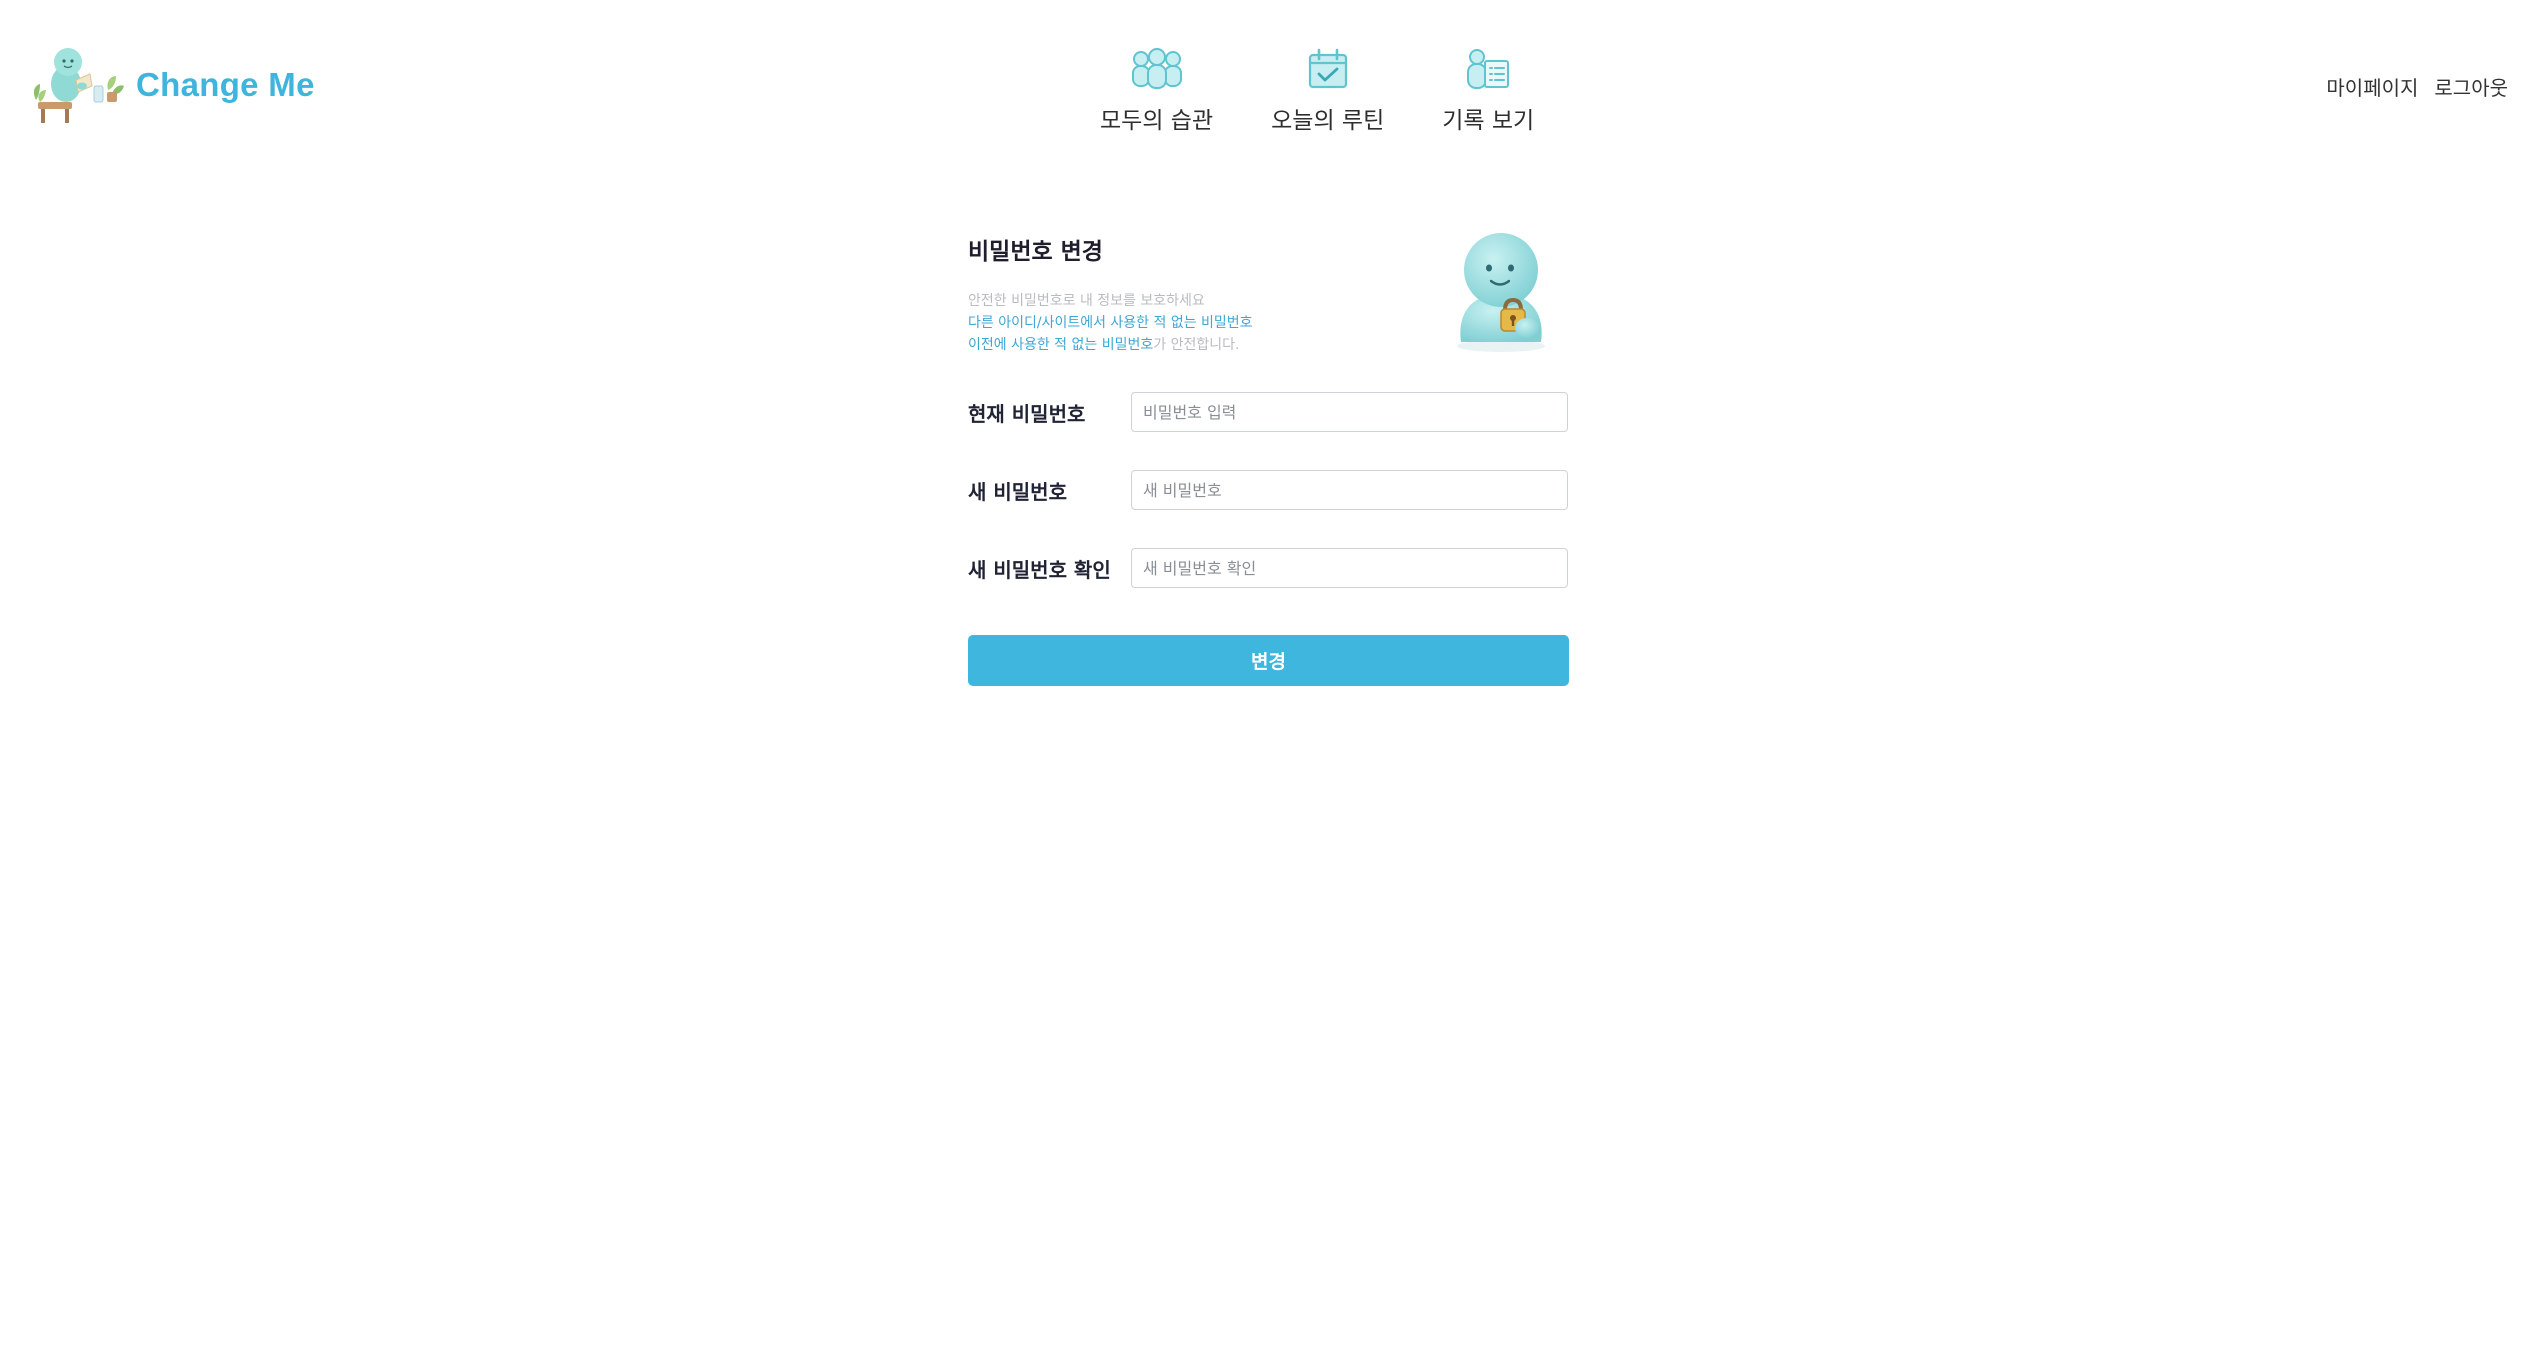  Describe the element at coordinates (225, 84) in the screenshot. I see `brand-name: Change Me` at that location.